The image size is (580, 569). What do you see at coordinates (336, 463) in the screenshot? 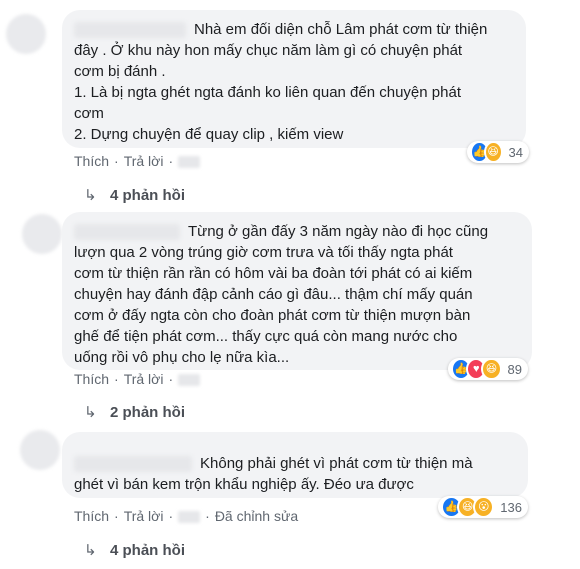
I see `comment-text-line: Không phải ghét vì phát cơm từ thiện mà` at bounding box center [336, 463].